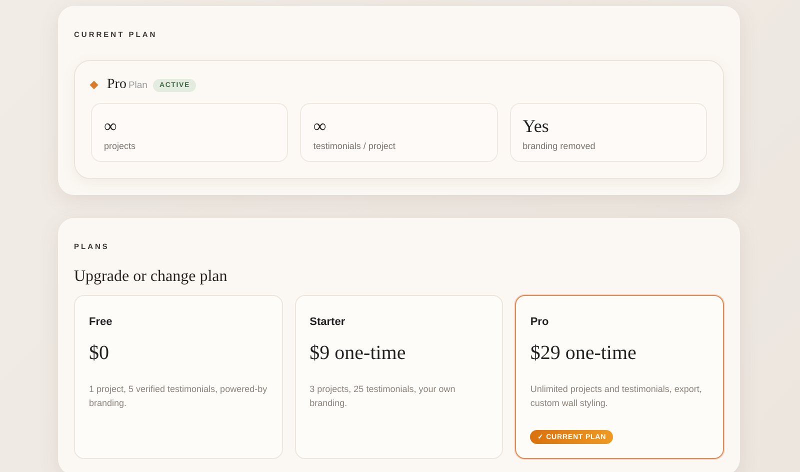  What do you see at coordinates (383, 396) in the screenshot?
I see `plan-description: 3 projects, 25 testimonials, your own branding.` at bounding box center [383, 396].